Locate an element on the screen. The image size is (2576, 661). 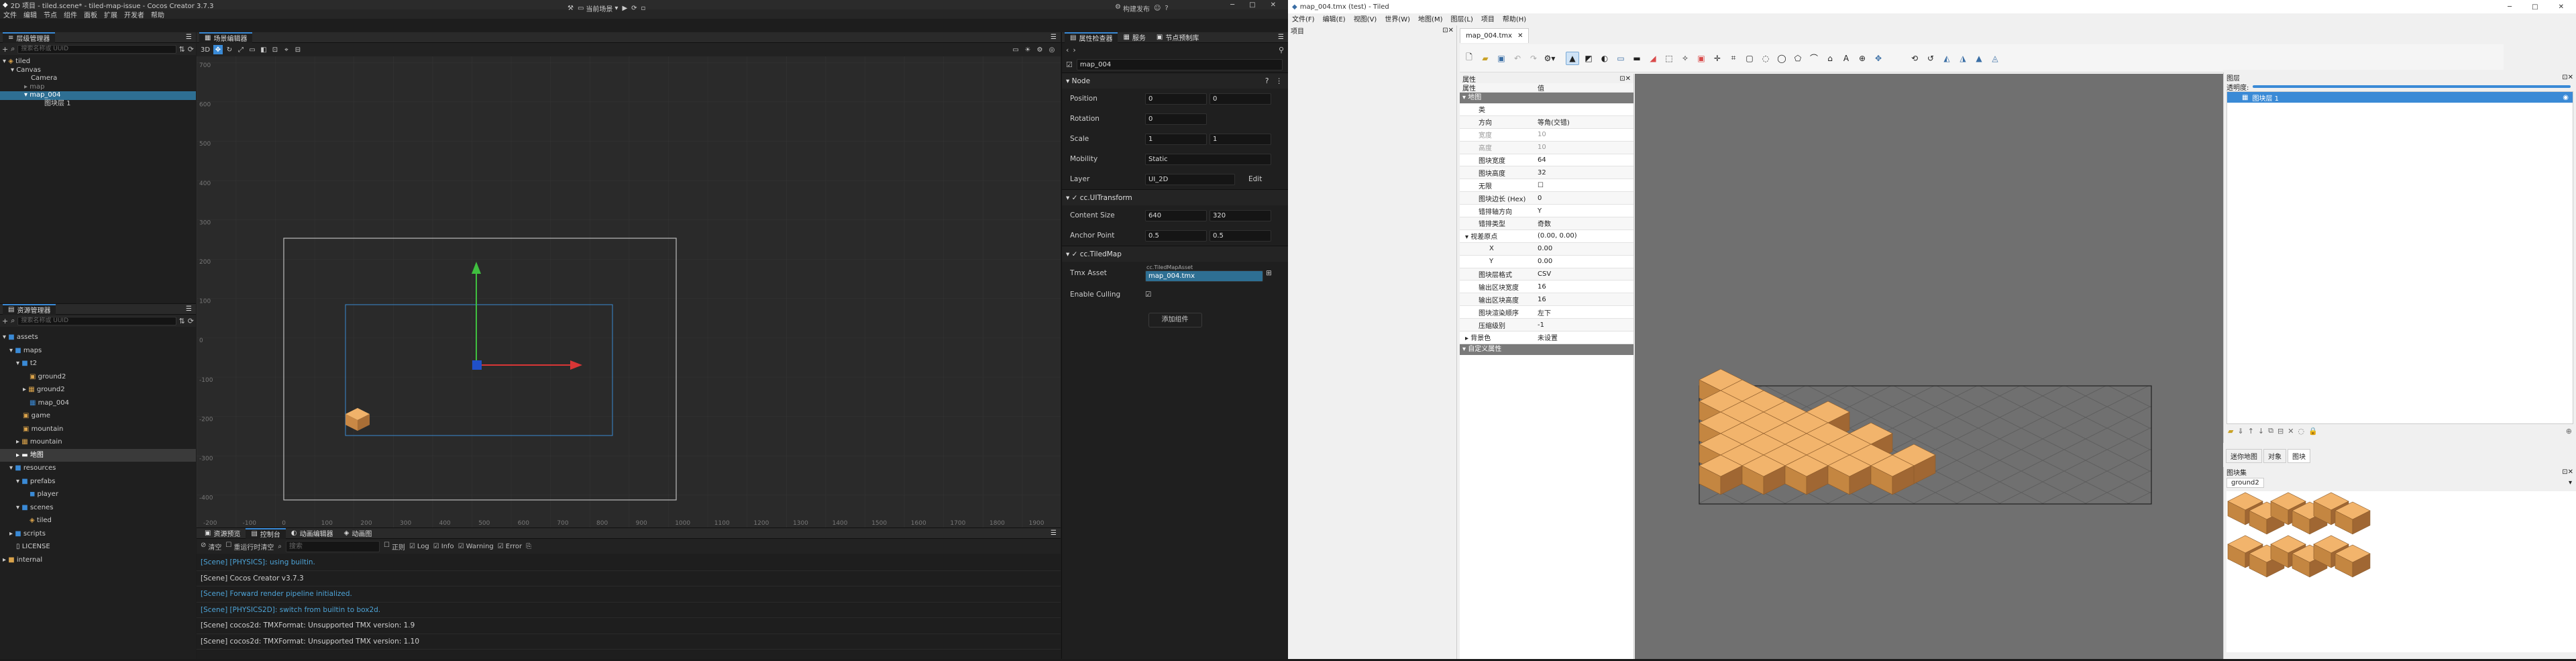
properties-section-custom: ▾ 自定义属性 is located at coordinates (1546, 349).